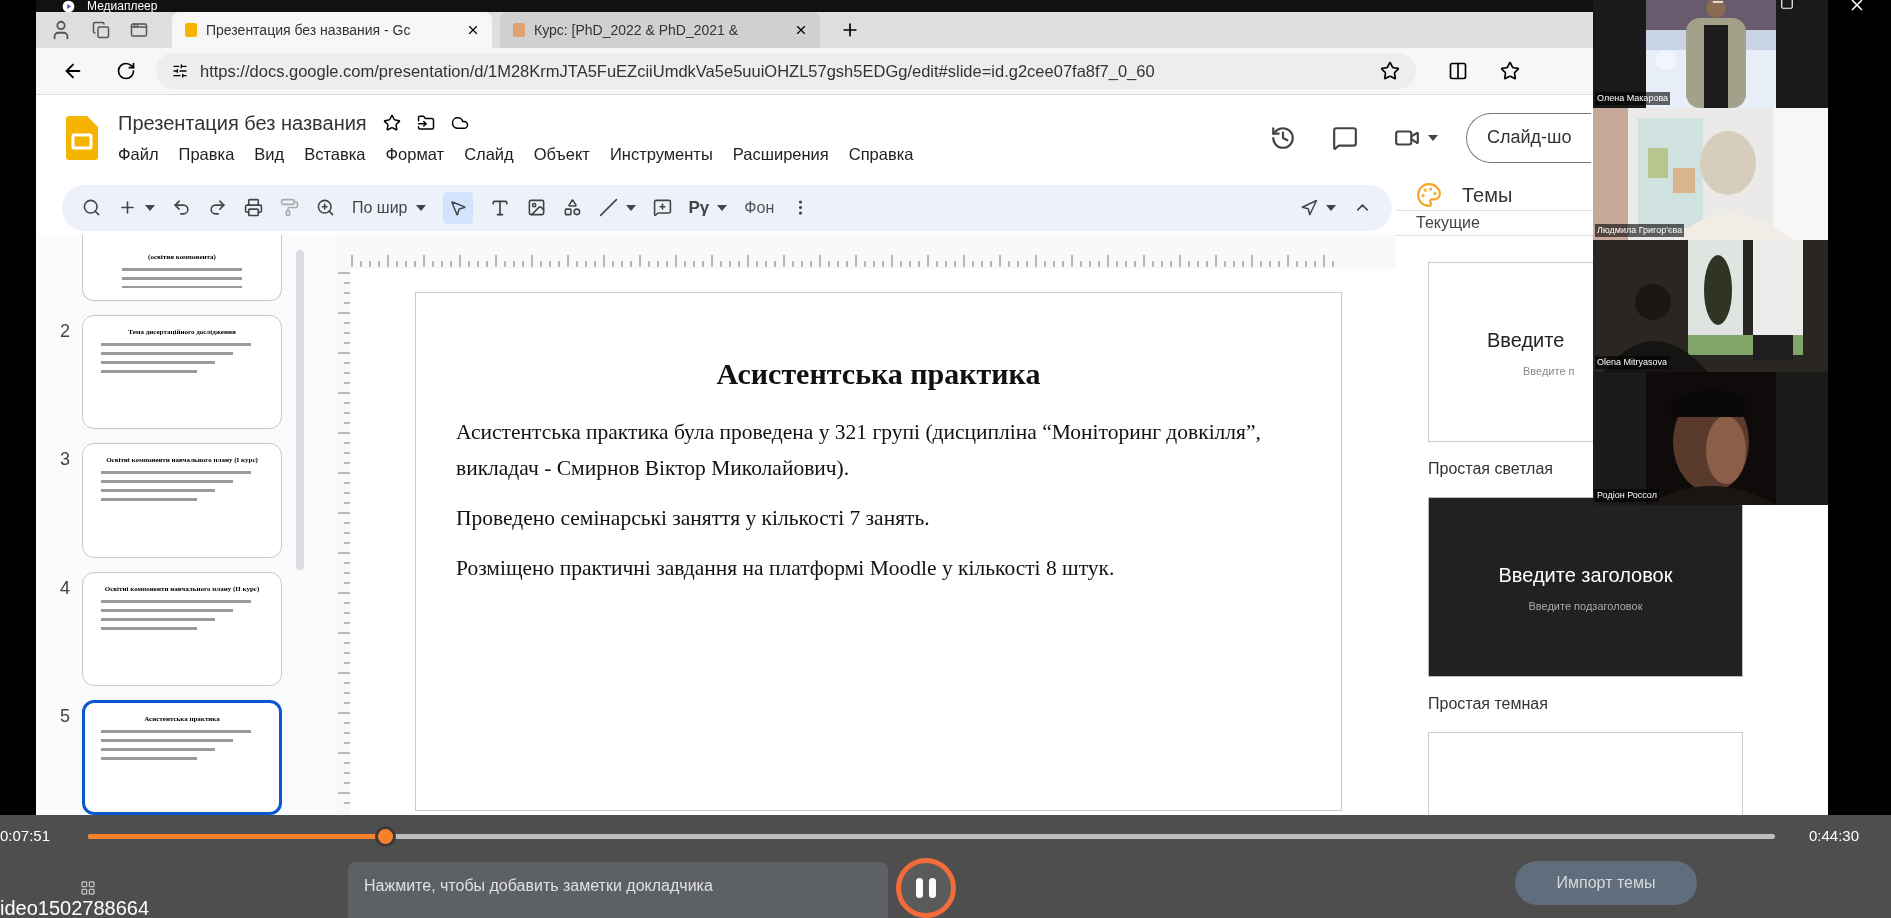 This screenshot has height=918, width=1891. What do you see at coordinates (1526, 340) in the screenshot?
I see `theme-title: Введите` at bounding box center [1526, 340].